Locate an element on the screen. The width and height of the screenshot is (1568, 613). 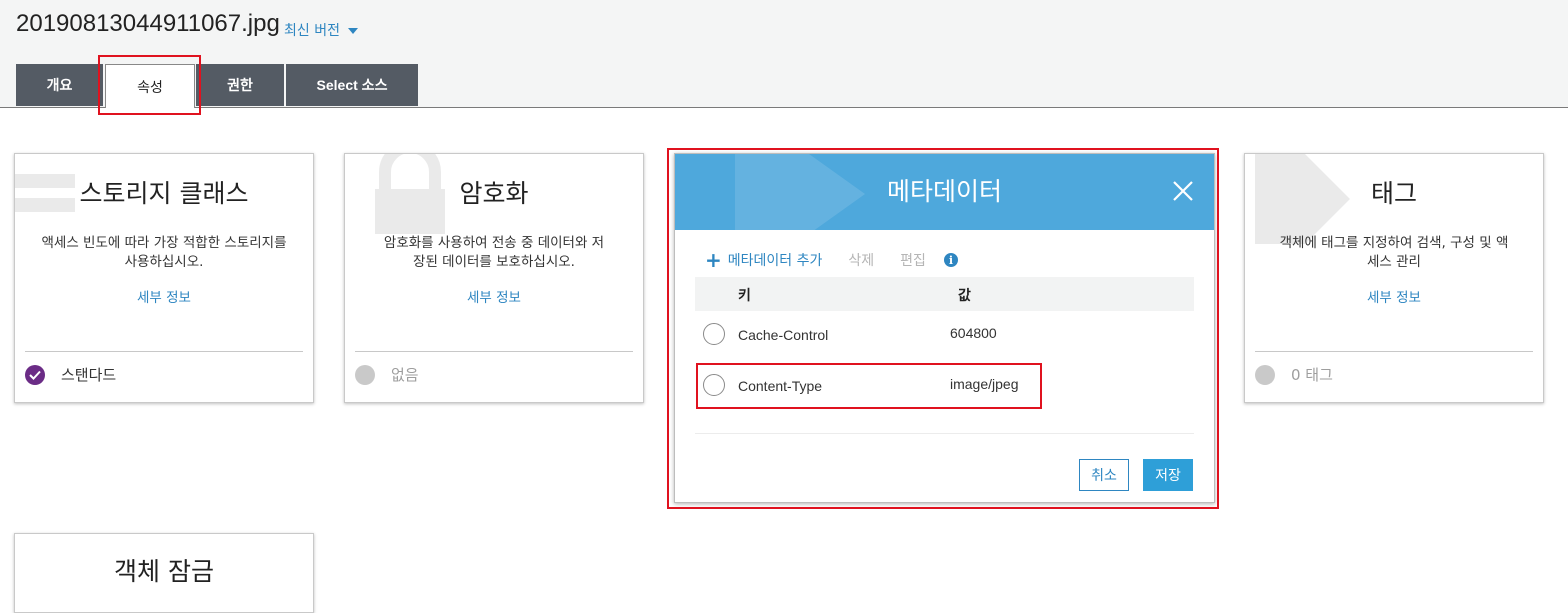
check-circle-icon is located at coordinates (35, 374).